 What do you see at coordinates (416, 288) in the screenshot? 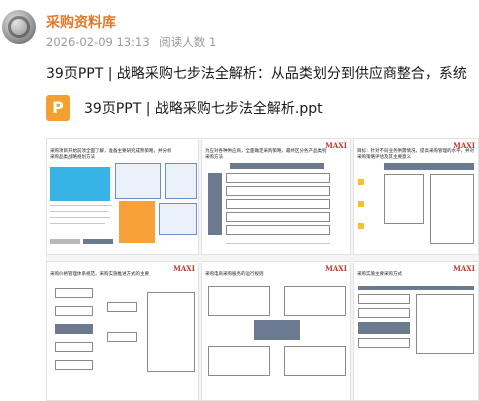
I see `slide-6-header-bar` at bounding box center [416, 288].